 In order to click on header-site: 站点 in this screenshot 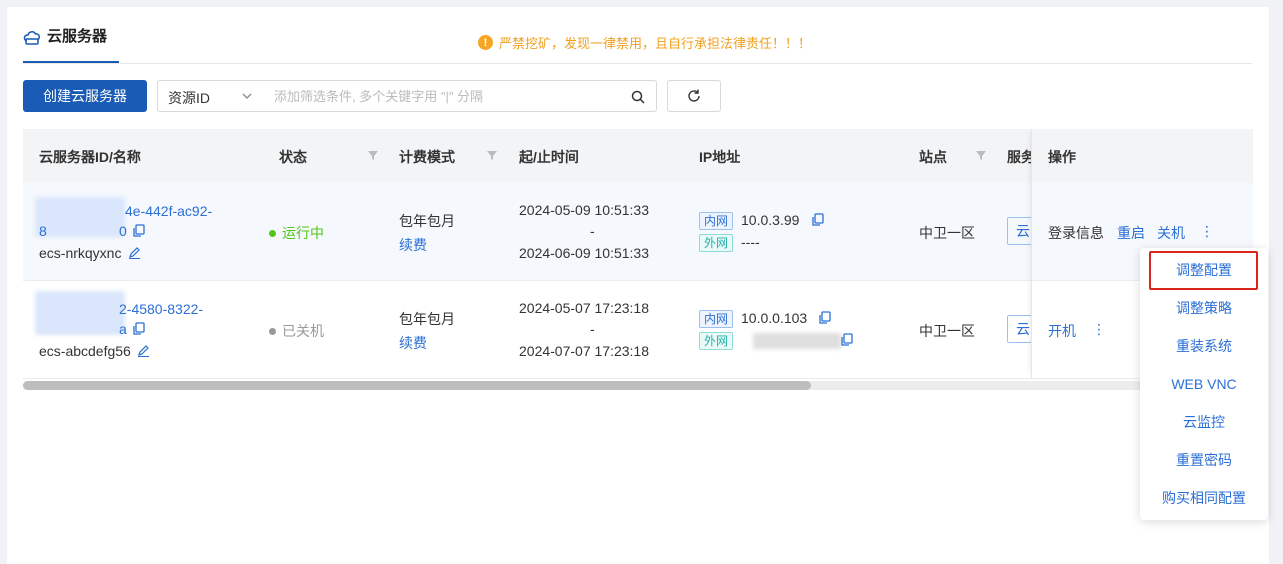, I will do `click(933, 157)`.